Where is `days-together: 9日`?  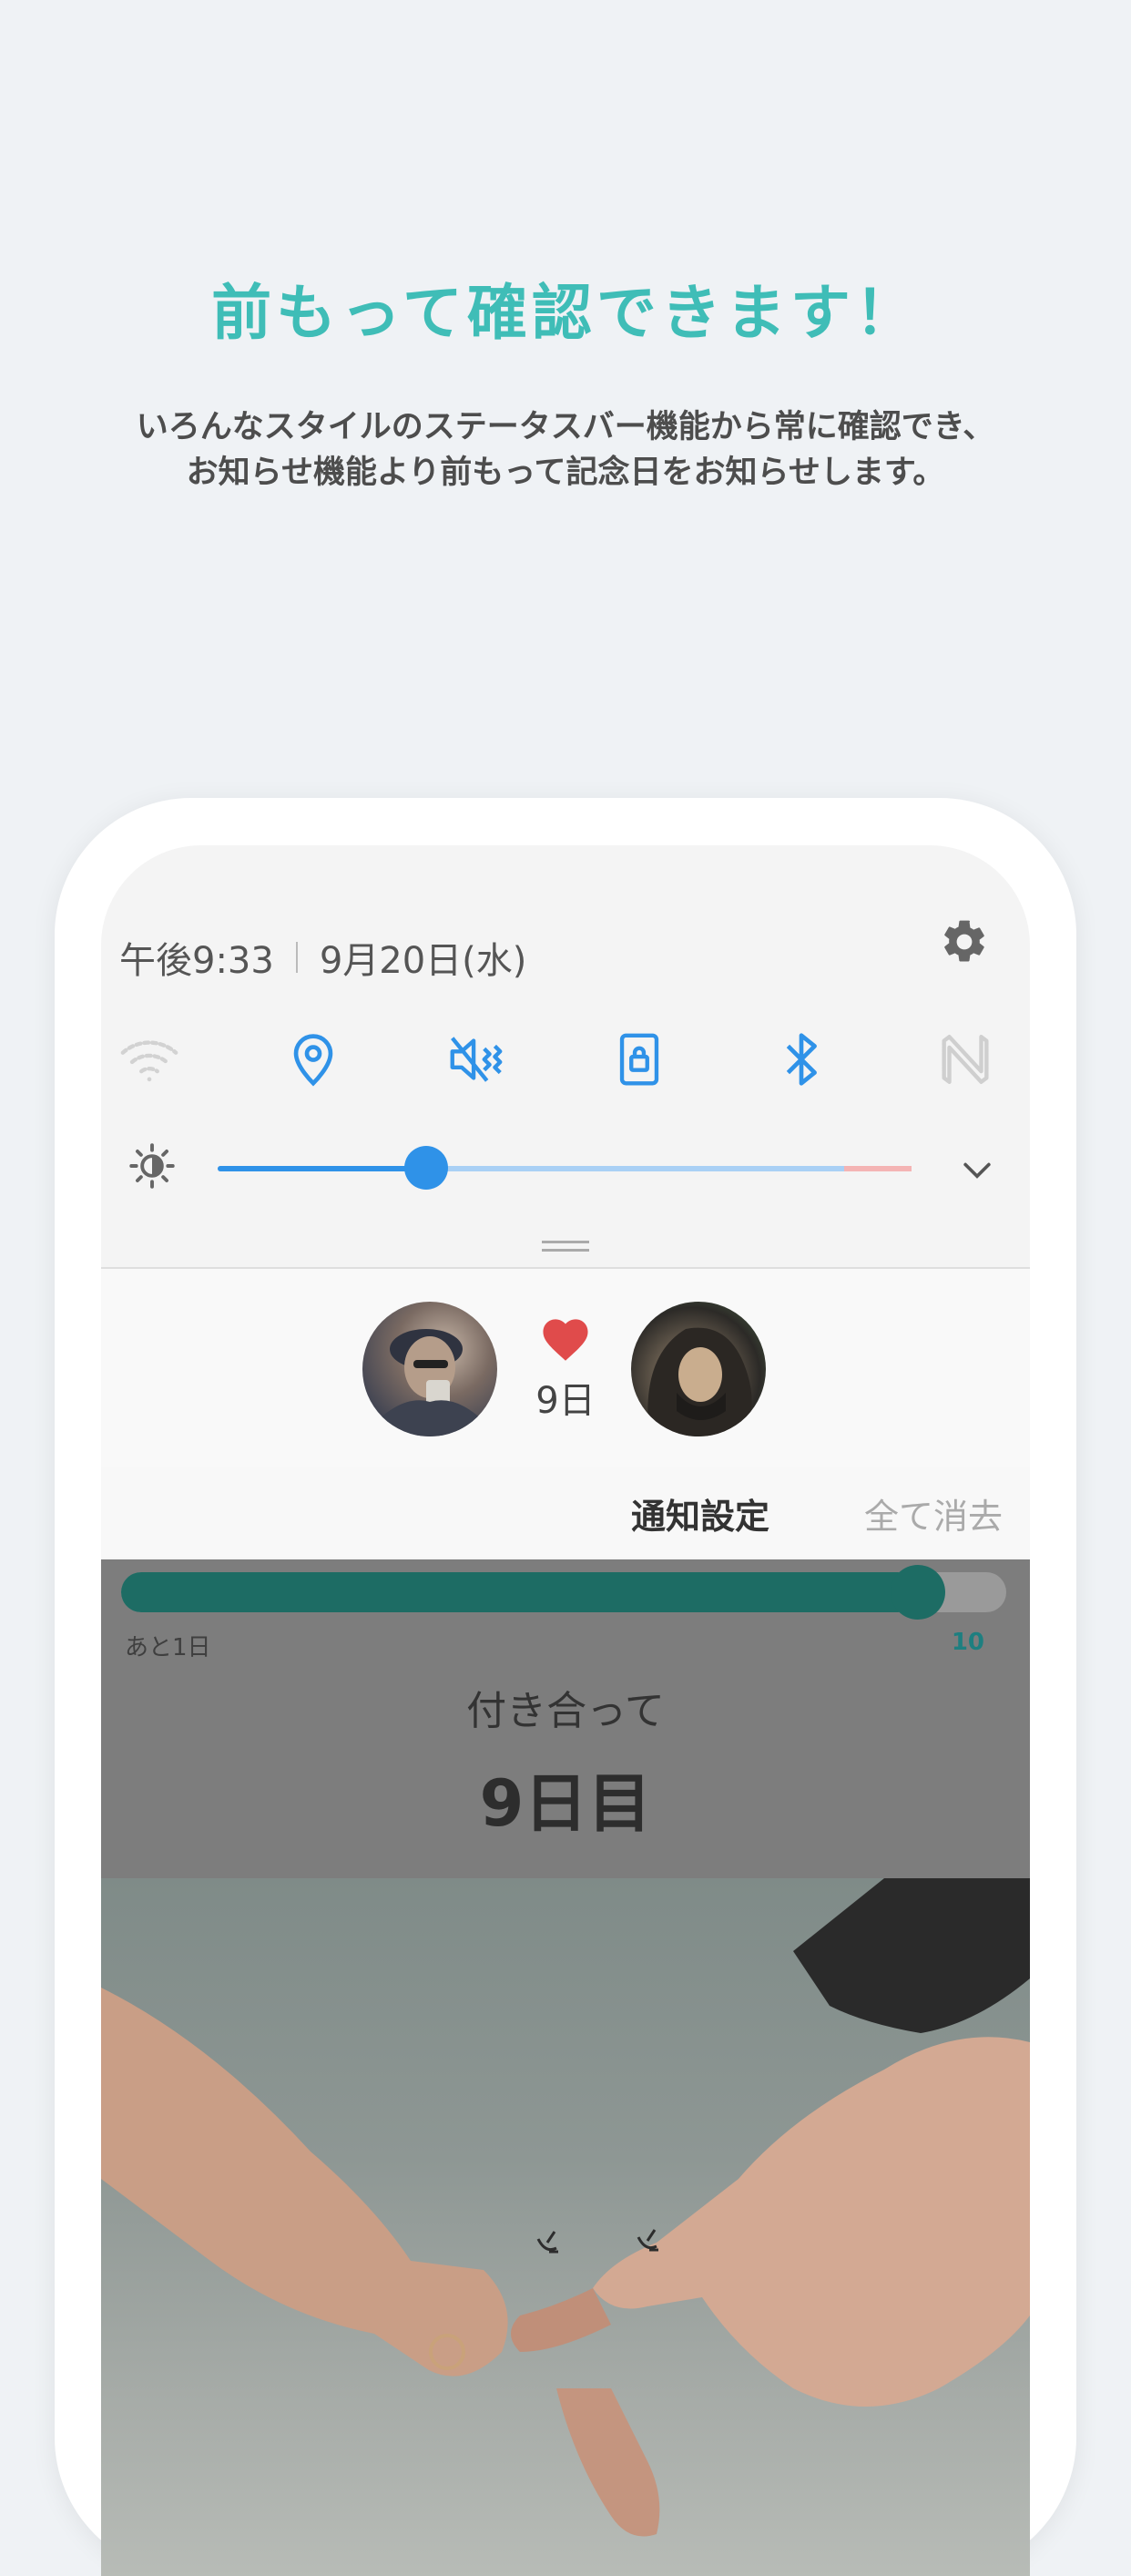
days-together: 9日 is located at coordinates (566, 1401).